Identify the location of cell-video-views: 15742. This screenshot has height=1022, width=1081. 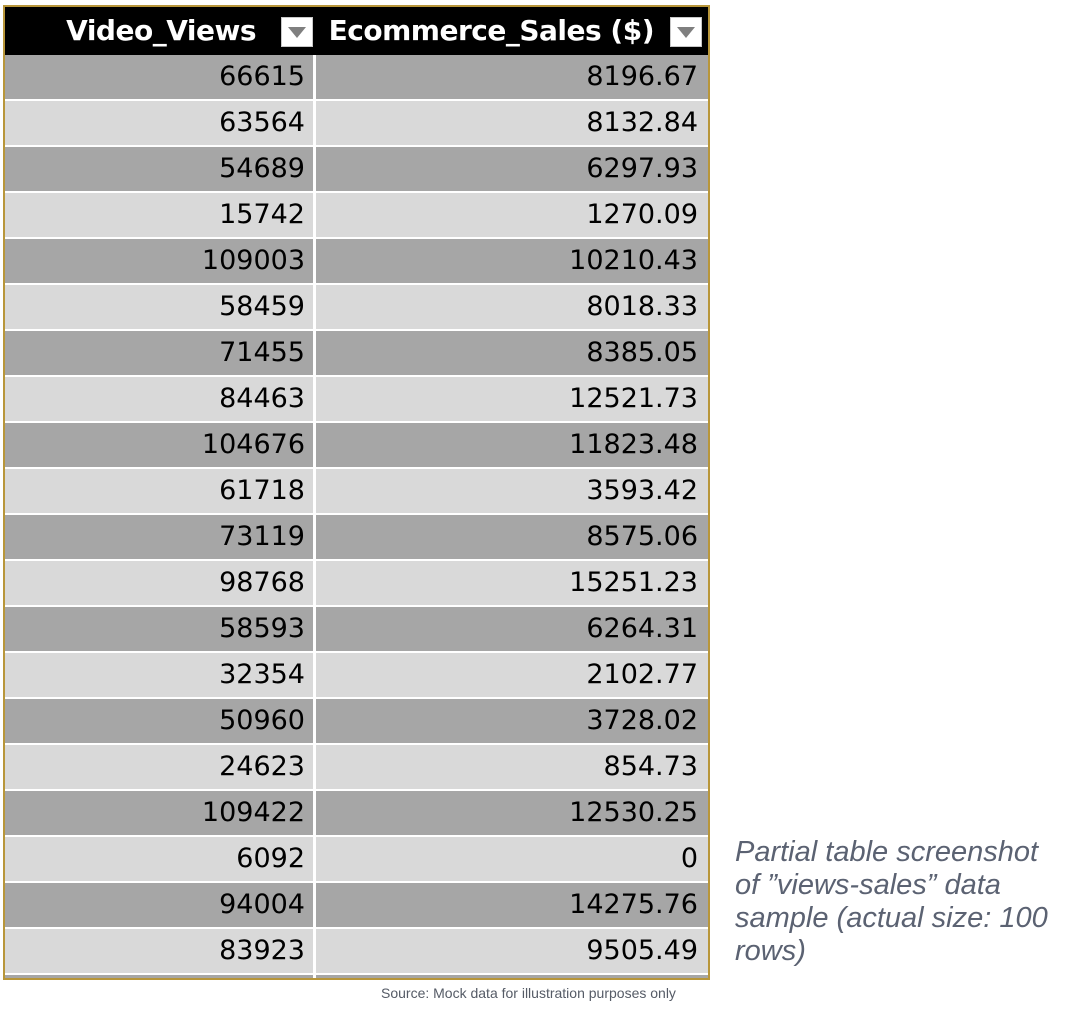
(160, 215).